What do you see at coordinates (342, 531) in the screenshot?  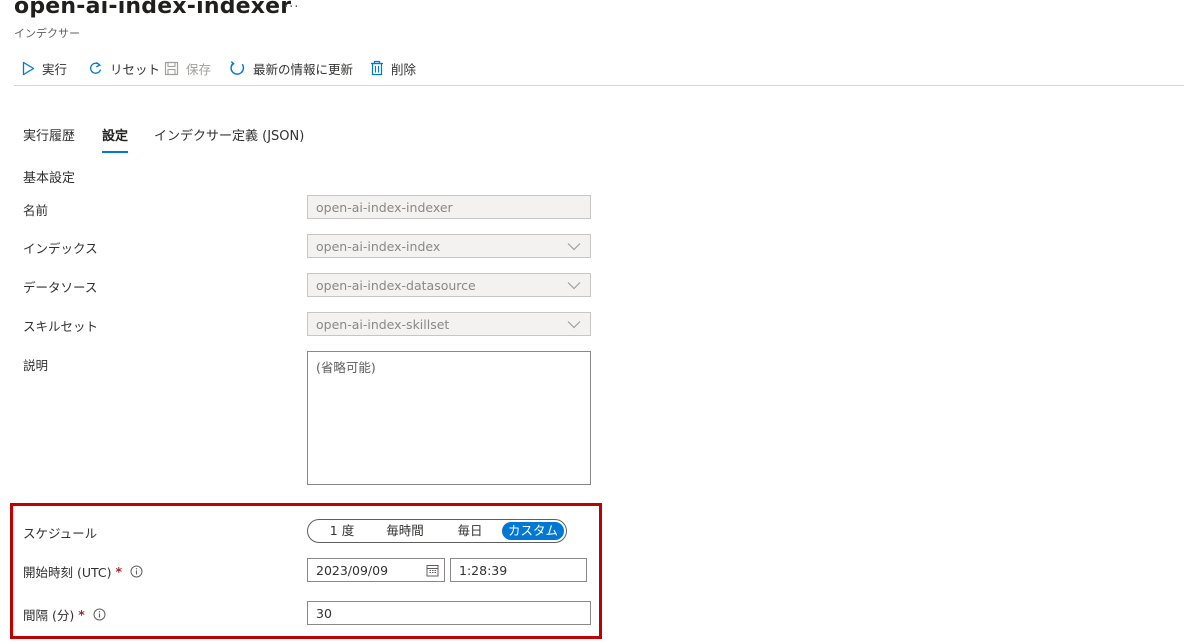 I see `schedule-option-once: 1 度` at bounding box center [342, 531].